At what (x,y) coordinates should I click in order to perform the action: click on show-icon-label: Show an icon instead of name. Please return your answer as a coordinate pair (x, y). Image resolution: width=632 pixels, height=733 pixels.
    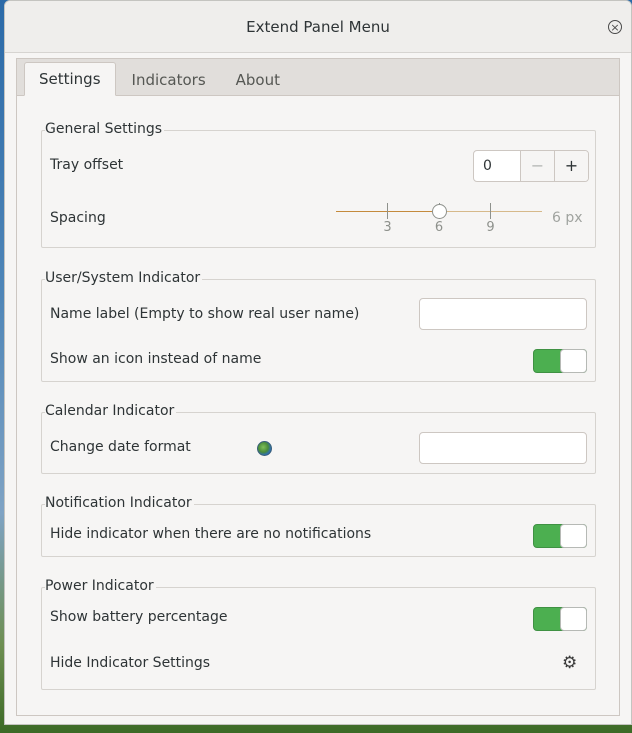
    Looking at the image, I should click on (156, 359).